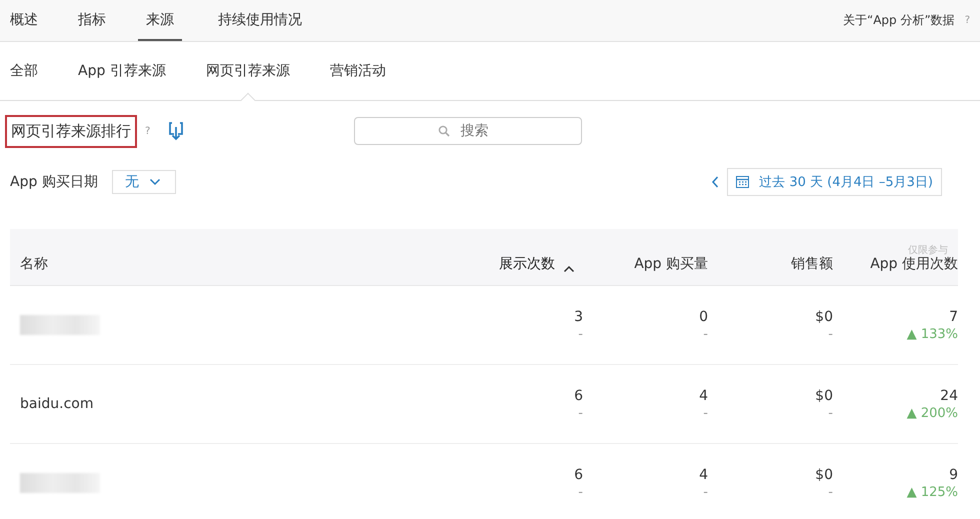 Image resolution: width=980 pixels, height=519 pixels. What do you see at coordinates (953, 475) in the screenshot?
I see `table-cell: 9` at bounding box center [953, 475].